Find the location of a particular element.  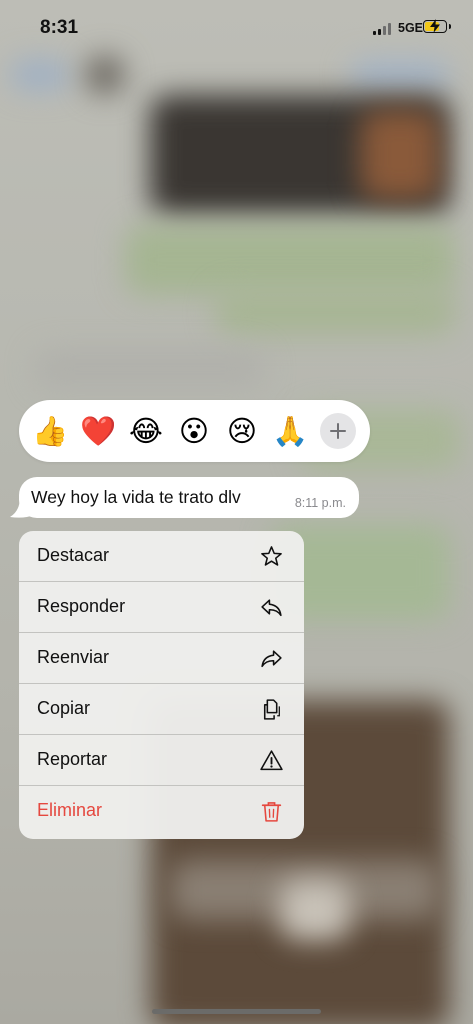

network-type: 5GE is located at coordinates (411, 28).